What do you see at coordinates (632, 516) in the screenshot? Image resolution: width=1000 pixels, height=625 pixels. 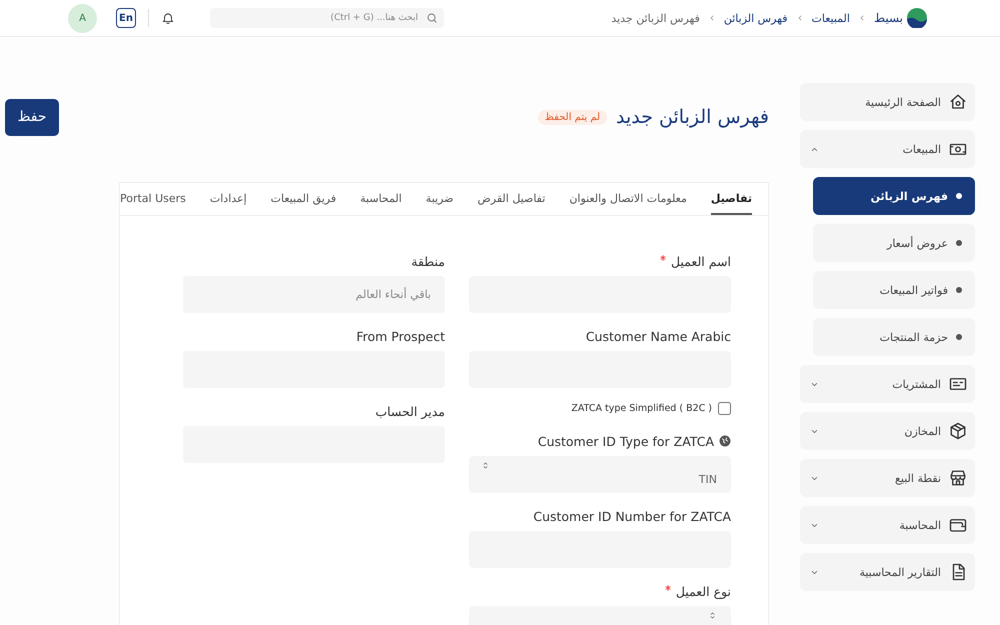 I see `field-label: Customer ID Number for ZATCA` at bounding box center [632, 516].